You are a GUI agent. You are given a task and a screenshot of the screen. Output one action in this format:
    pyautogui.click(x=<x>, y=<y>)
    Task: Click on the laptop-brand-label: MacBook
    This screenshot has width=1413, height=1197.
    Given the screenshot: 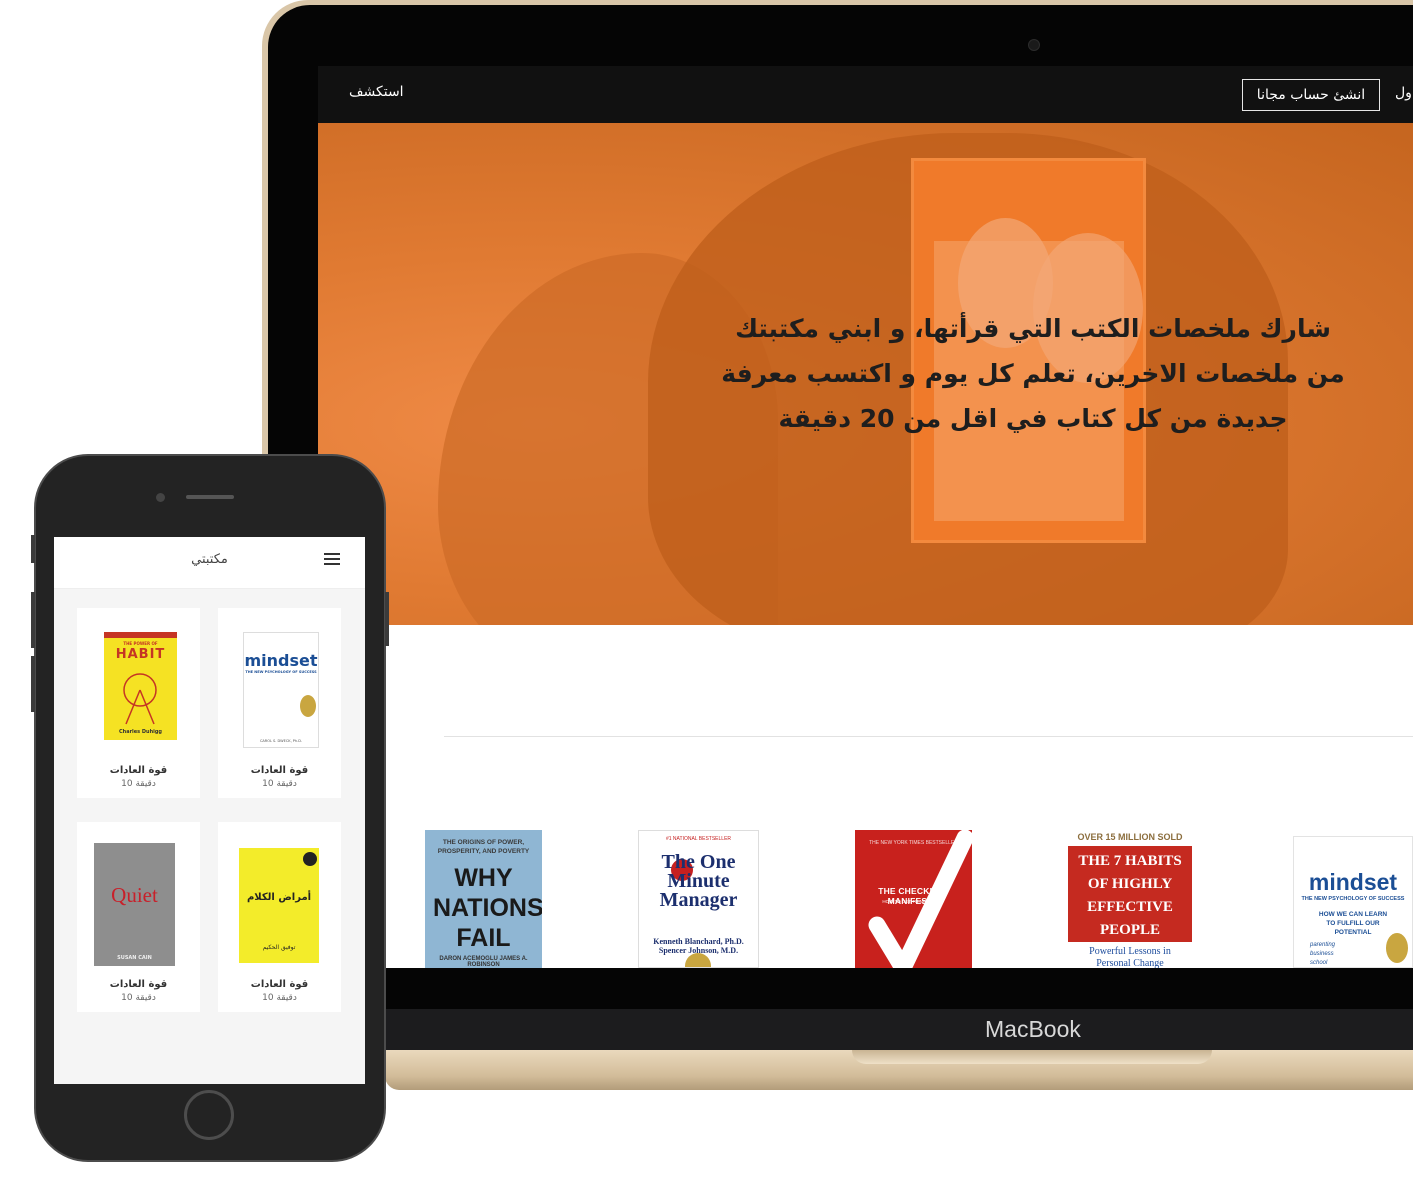 What is the action you would take?
    pyautogui.click(x=1033, y=1029)
    